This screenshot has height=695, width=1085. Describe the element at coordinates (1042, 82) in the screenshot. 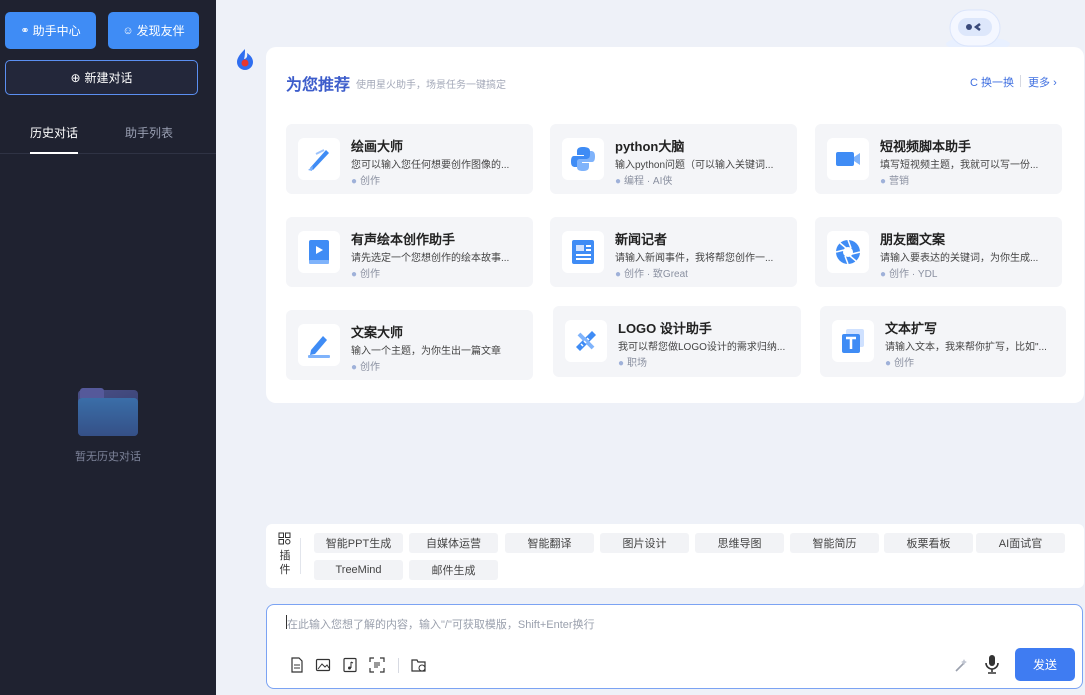

I see `more-button: 更多 ›` at that location.